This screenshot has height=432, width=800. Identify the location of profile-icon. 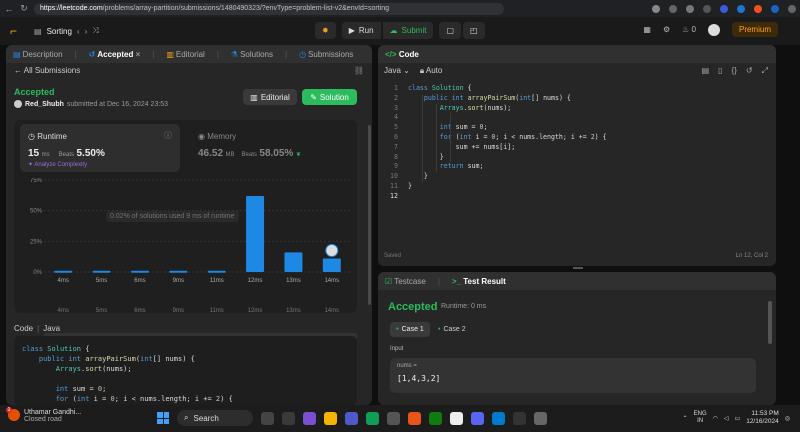
(724, 8).